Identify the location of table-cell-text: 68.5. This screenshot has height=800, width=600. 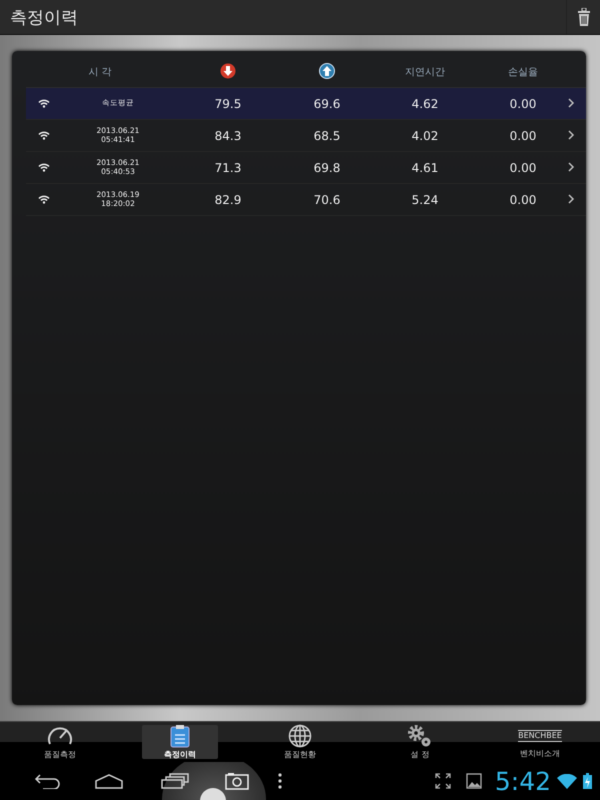
(327, 135).